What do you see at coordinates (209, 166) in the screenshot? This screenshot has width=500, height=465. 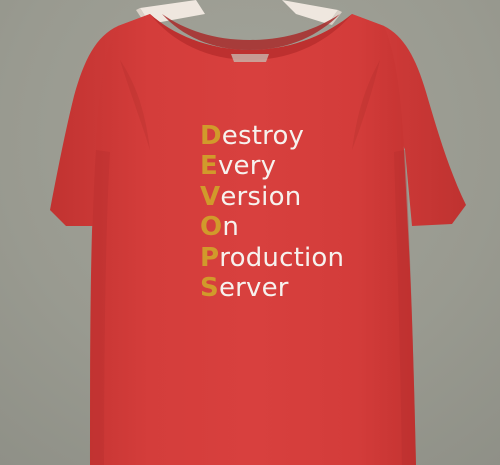 I see `acronym-letter: E` at bounding box center [209, 166].